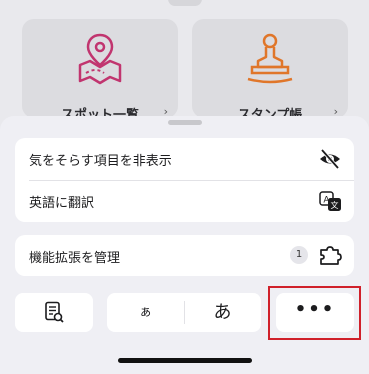 Image resolution: width=369 pixels, height=374 pixels. Describe the element at coordinates (222, 312) in the screenshot. I see `increase-font-button: あ` at that location.